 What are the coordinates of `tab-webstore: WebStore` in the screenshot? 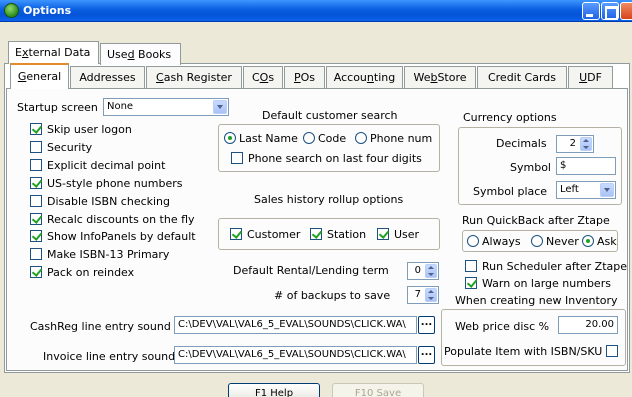 It's located at (440, 77).